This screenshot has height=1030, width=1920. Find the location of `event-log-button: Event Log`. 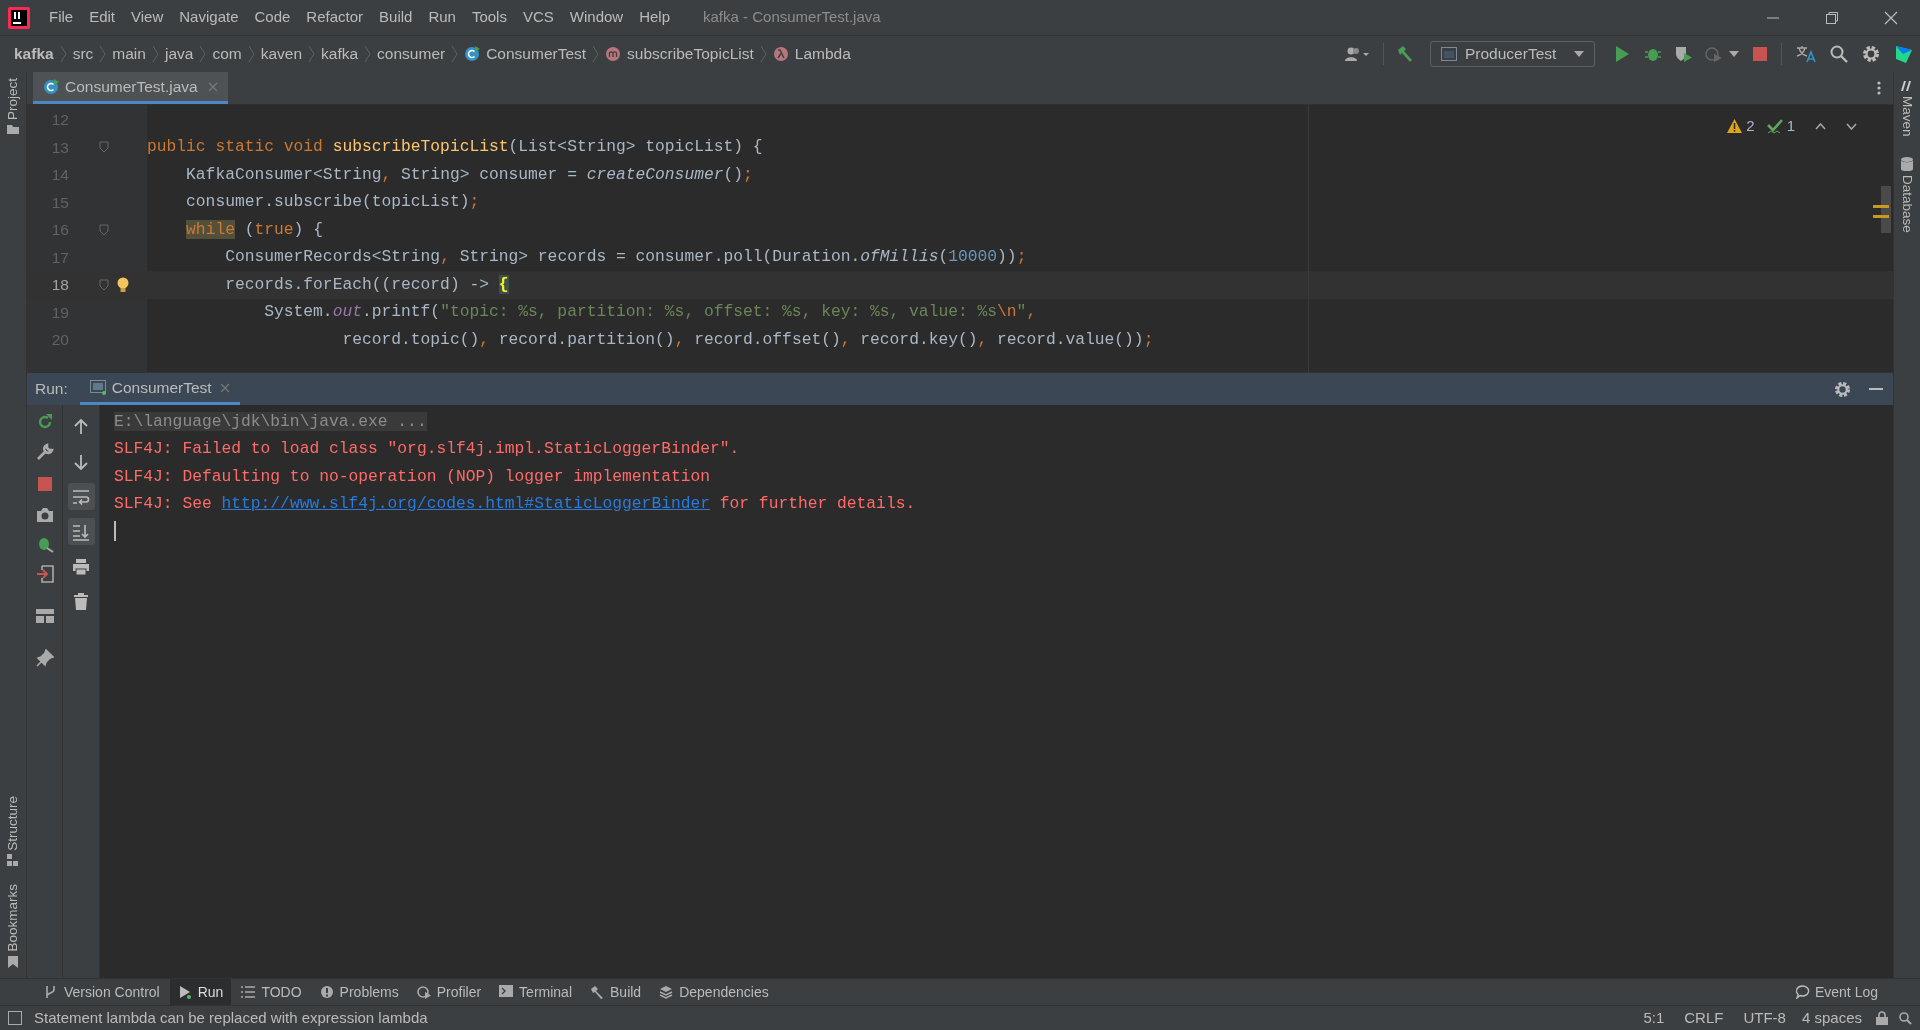

event-log-button: Event Log is located at coordinates (1836, 992).